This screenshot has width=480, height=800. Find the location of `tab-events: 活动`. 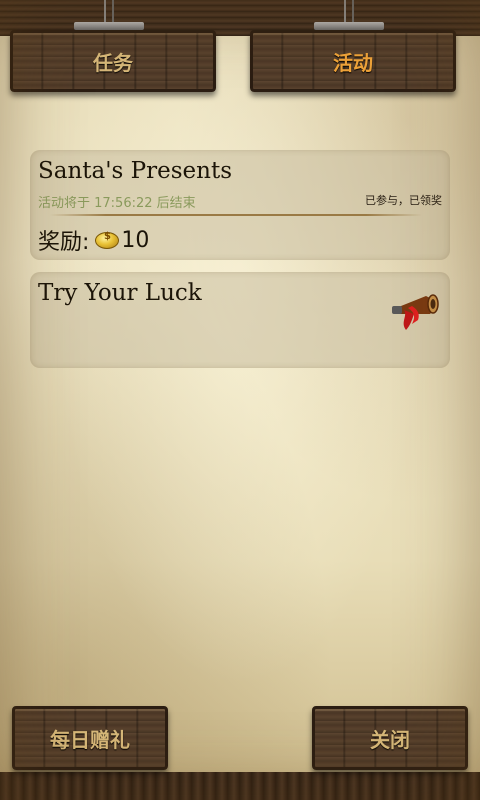

tab-events: 活动 is located at coordinates (353, 61).